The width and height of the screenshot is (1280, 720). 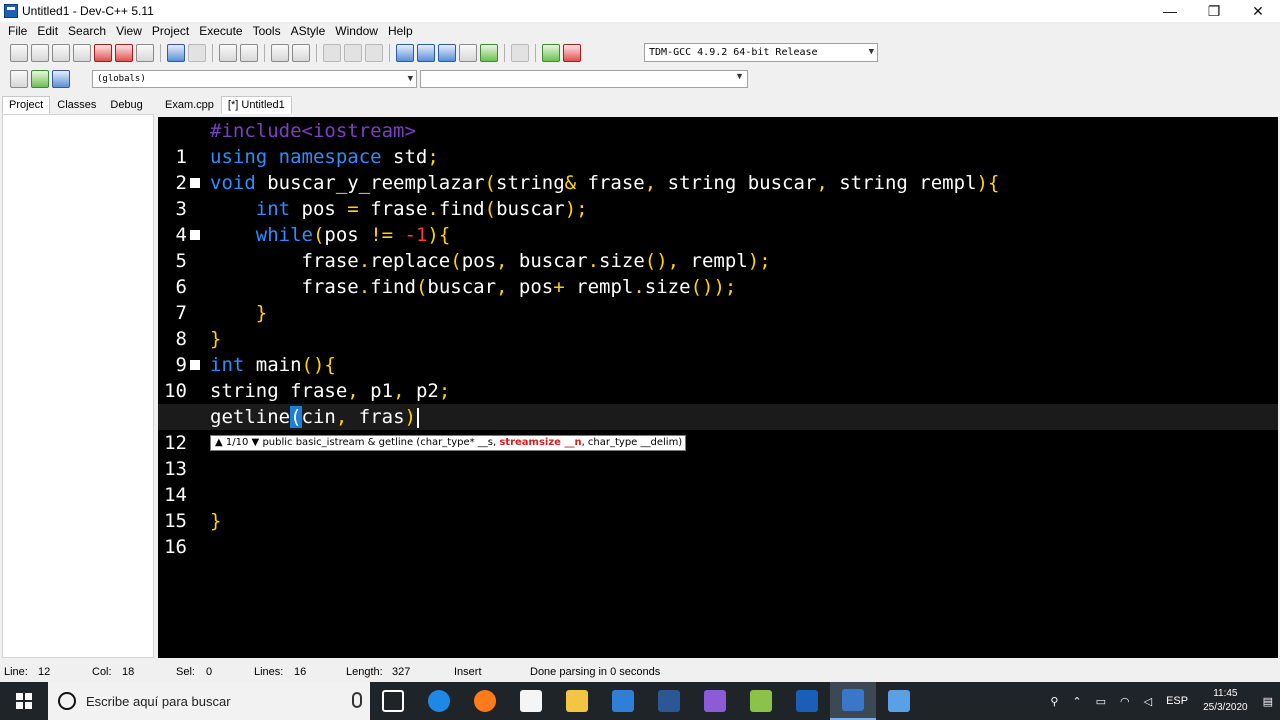 I want to click on syntax-check-icon, so click(x=489, y=53).